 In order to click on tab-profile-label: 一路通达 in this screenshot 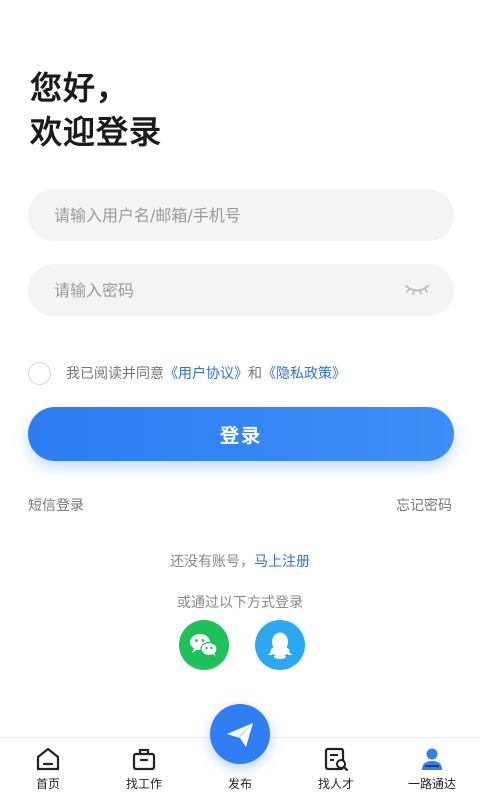, I will do `click(431, 784)`.